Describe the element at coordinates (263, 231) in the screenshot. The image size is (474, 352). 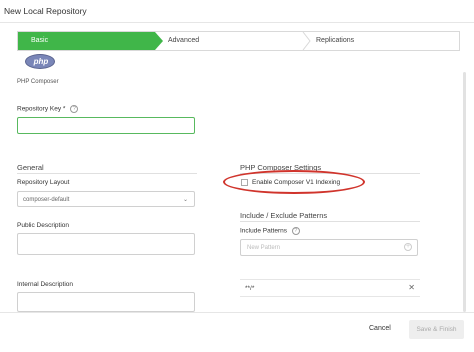
I see `include-patterns-label-text: Include Patterns` at that location.